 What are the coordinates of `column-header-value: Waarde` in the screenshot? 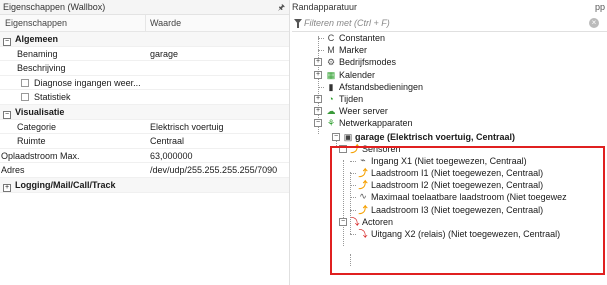 It's located at (163, 23).